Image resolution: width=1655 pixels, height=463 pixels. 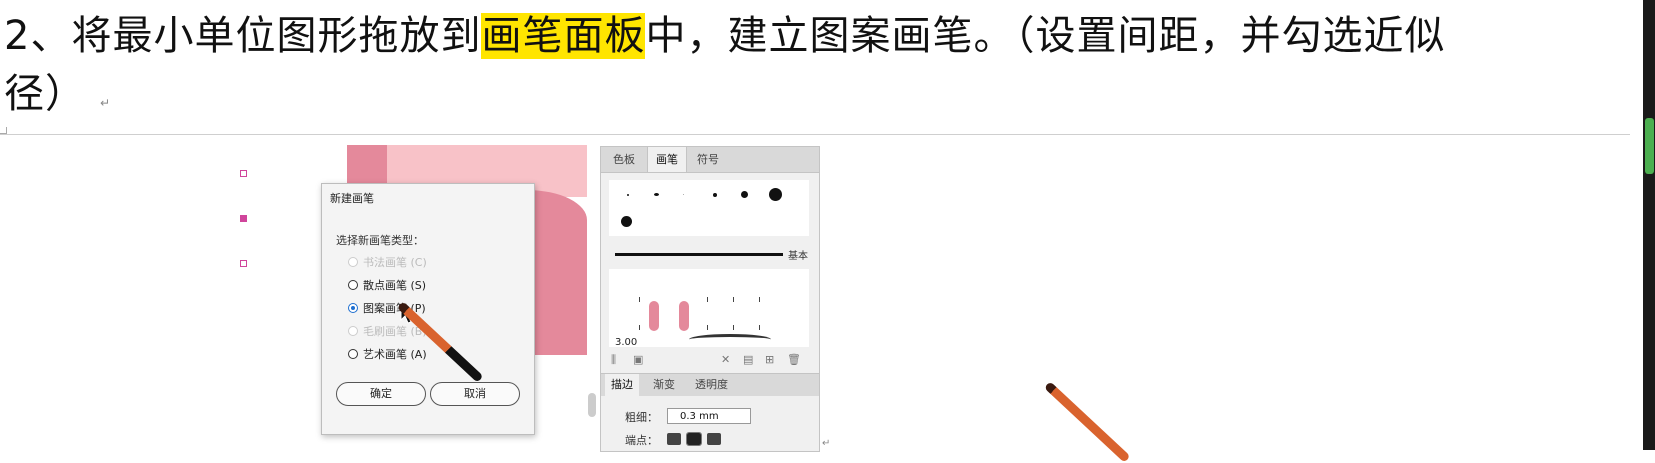 I want to click on option-scatter-brush: 散点画笔 (S), so click(x=387, y=285).